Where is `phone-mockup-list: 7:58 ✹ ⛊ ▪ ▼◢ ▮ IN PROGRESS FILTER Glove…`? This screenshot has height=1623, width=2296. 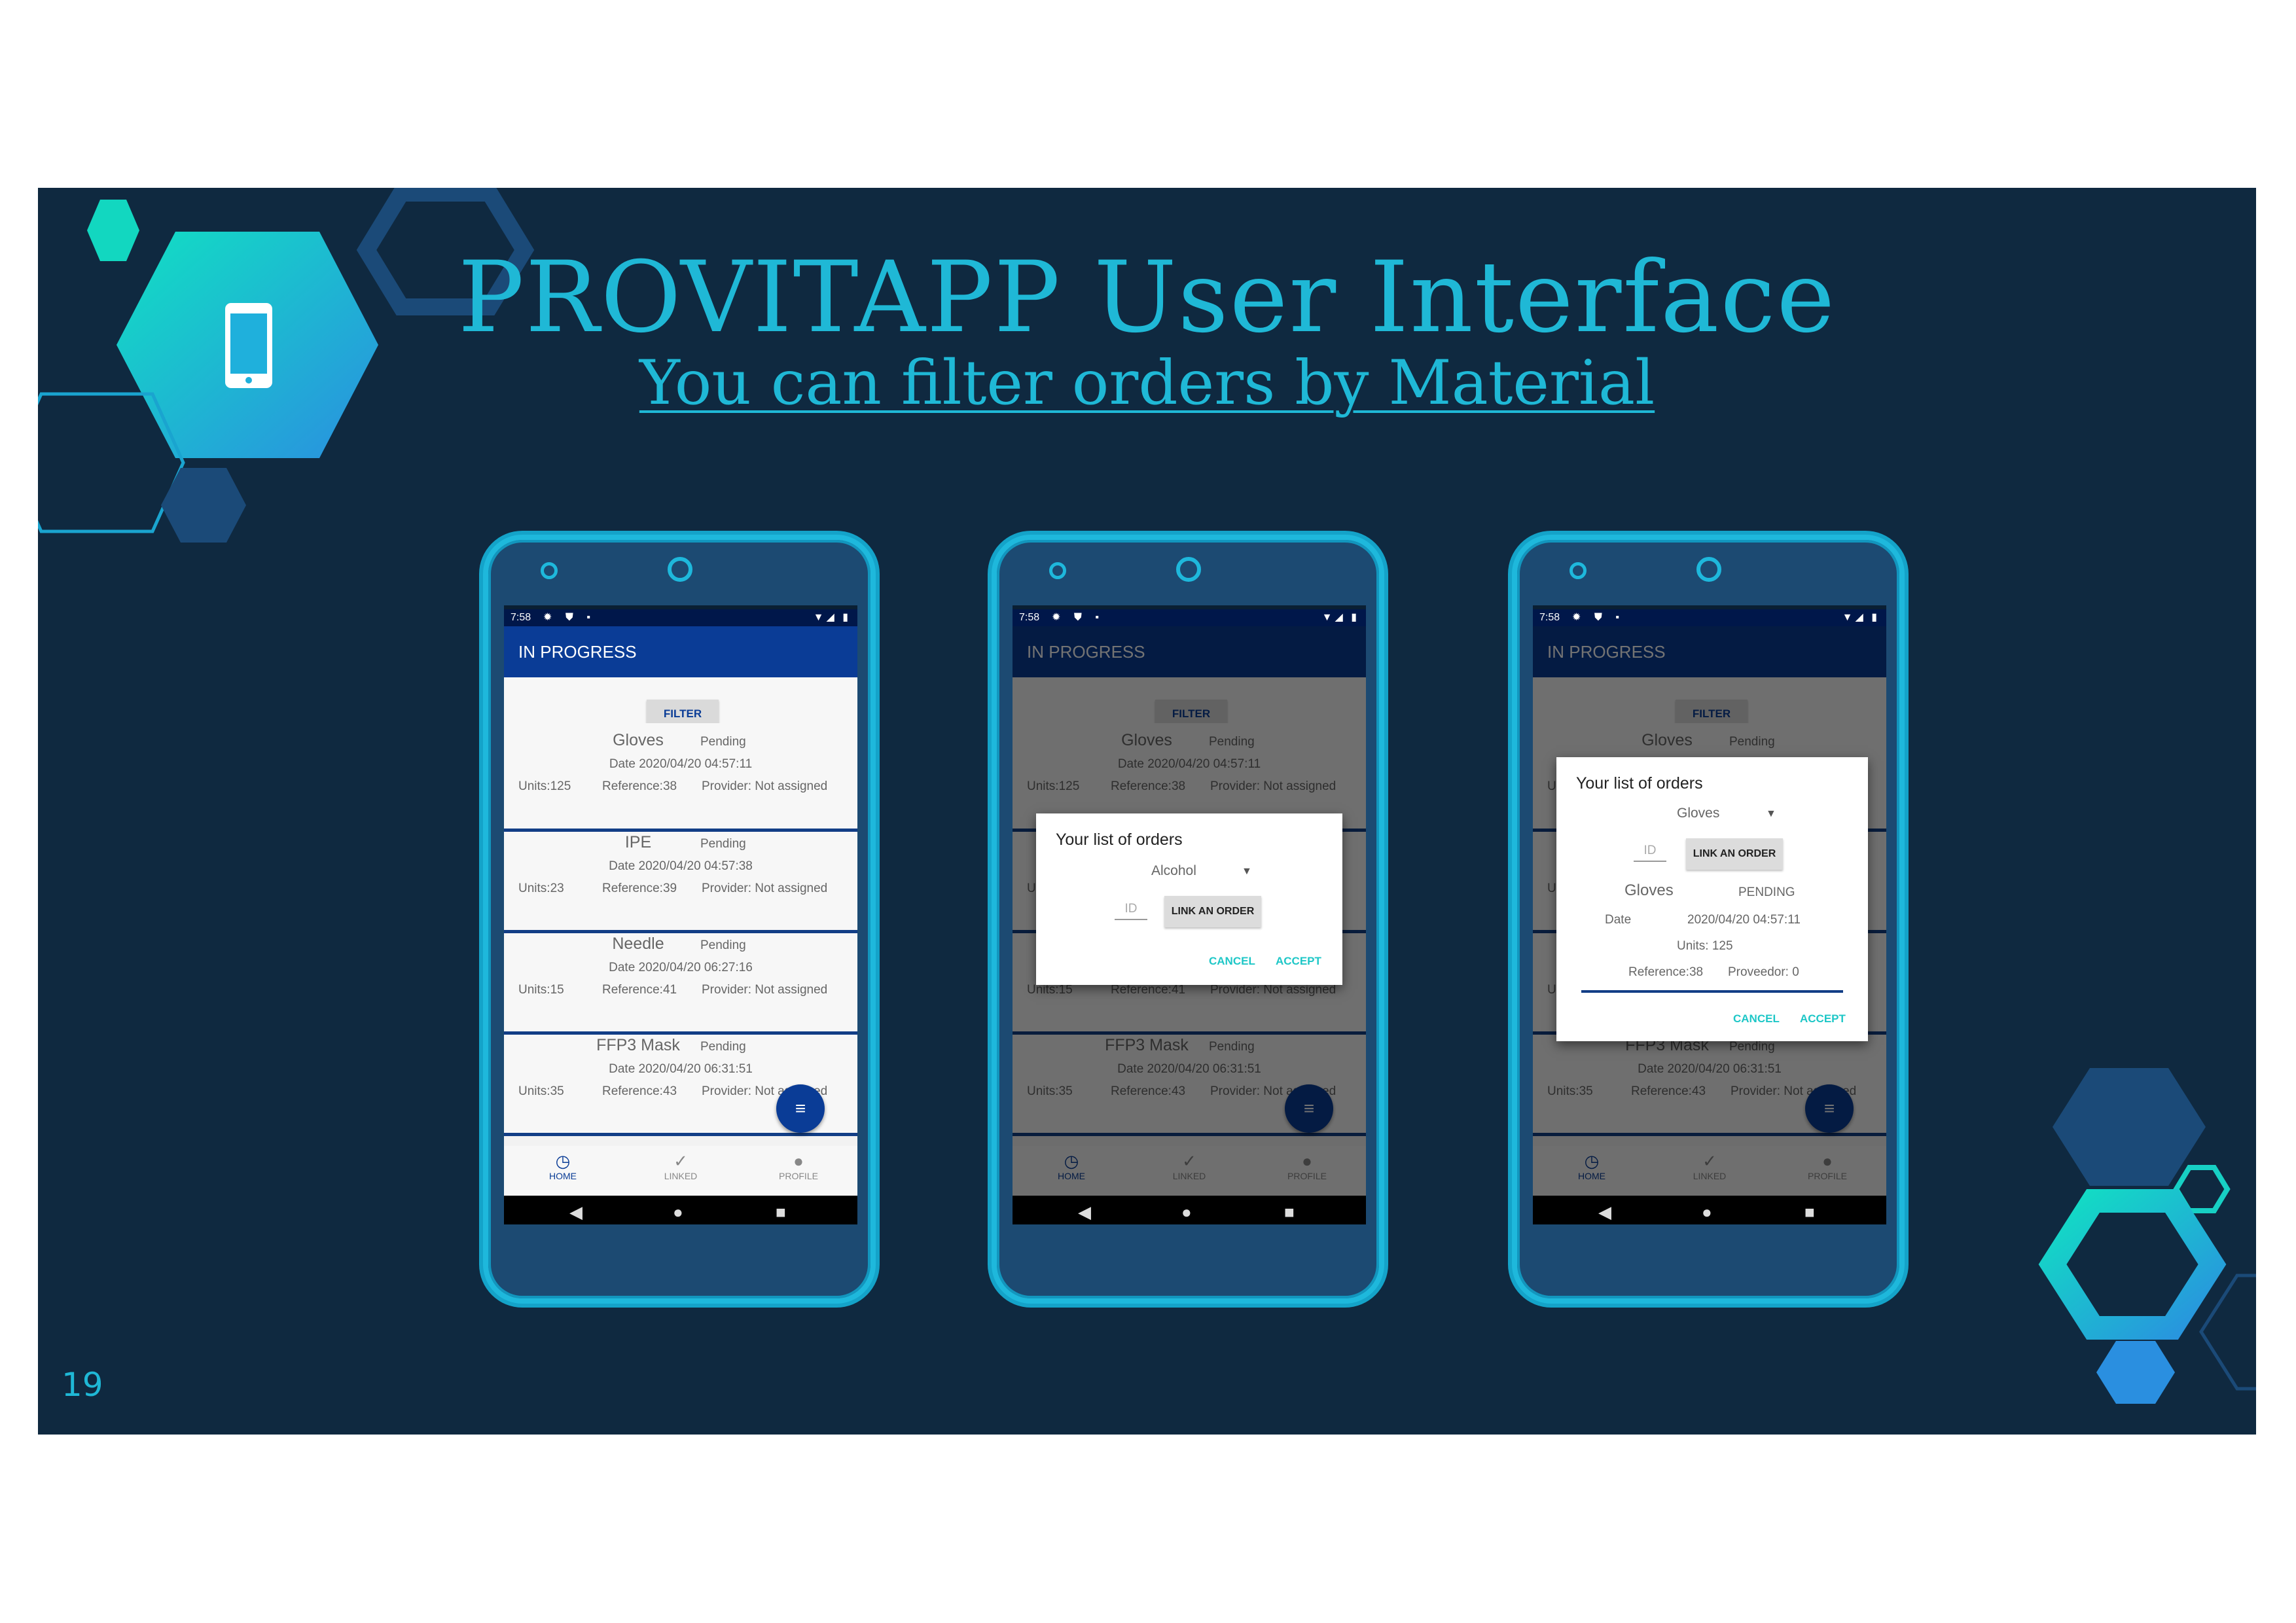 phone-mockup-list: 7:58 ✹ ⛊ ▪ ▼◢ ▮ IN PROGRESS FILTER Glove… is located at coordinates (679, 920).